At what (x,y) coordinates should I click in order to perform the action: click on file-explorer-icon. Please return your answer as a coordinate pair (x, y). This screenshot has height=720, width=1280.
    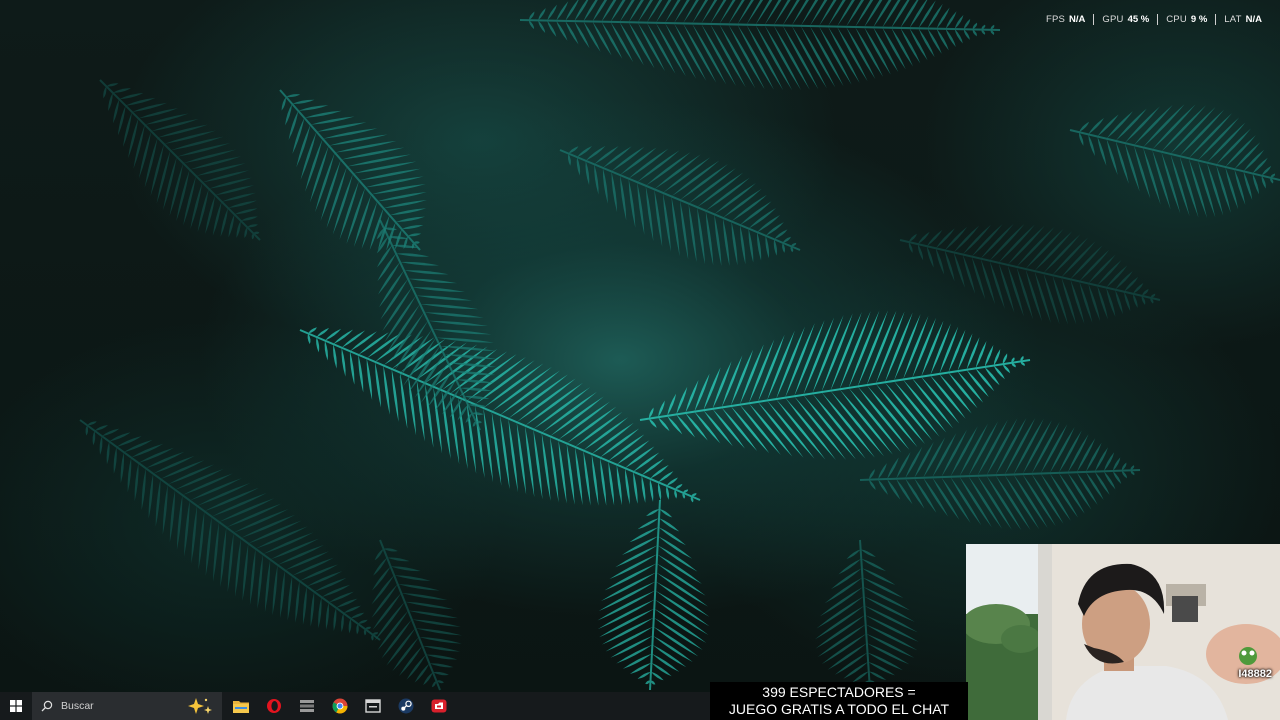
    Looking at the image, I should click on (240, 707).